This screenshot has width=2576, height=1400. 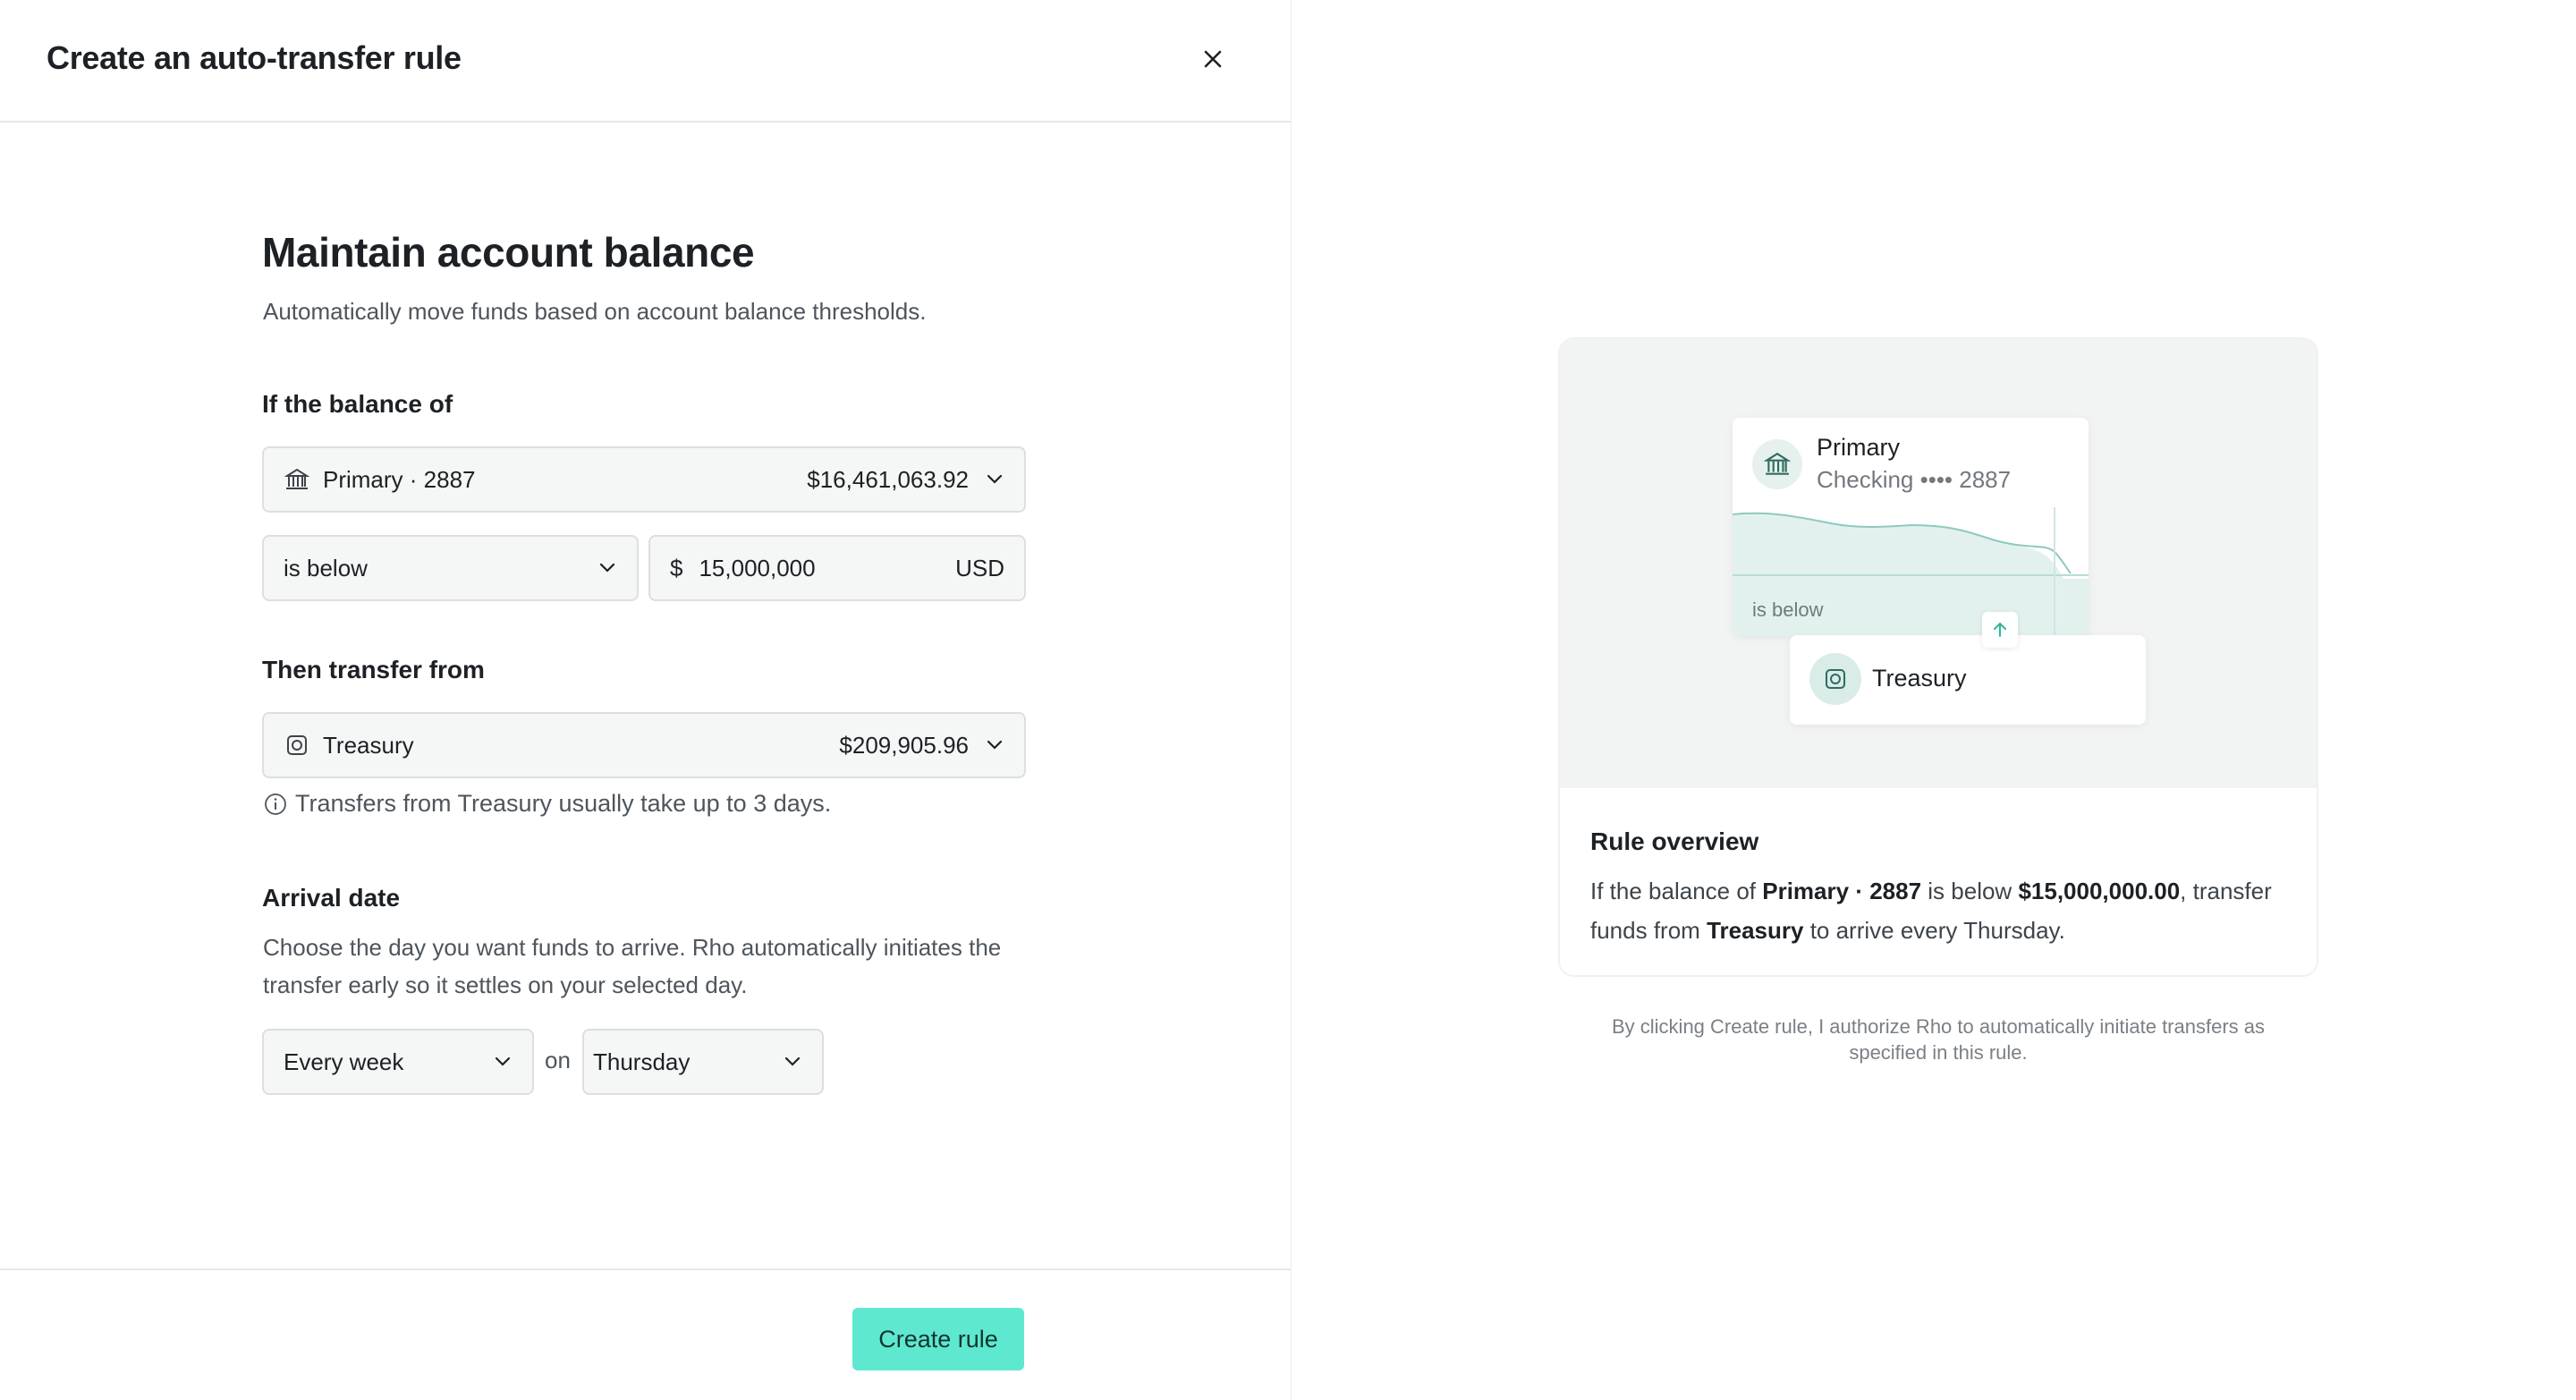 I want to click on condition-select: is below, so click(x=450, y=568).